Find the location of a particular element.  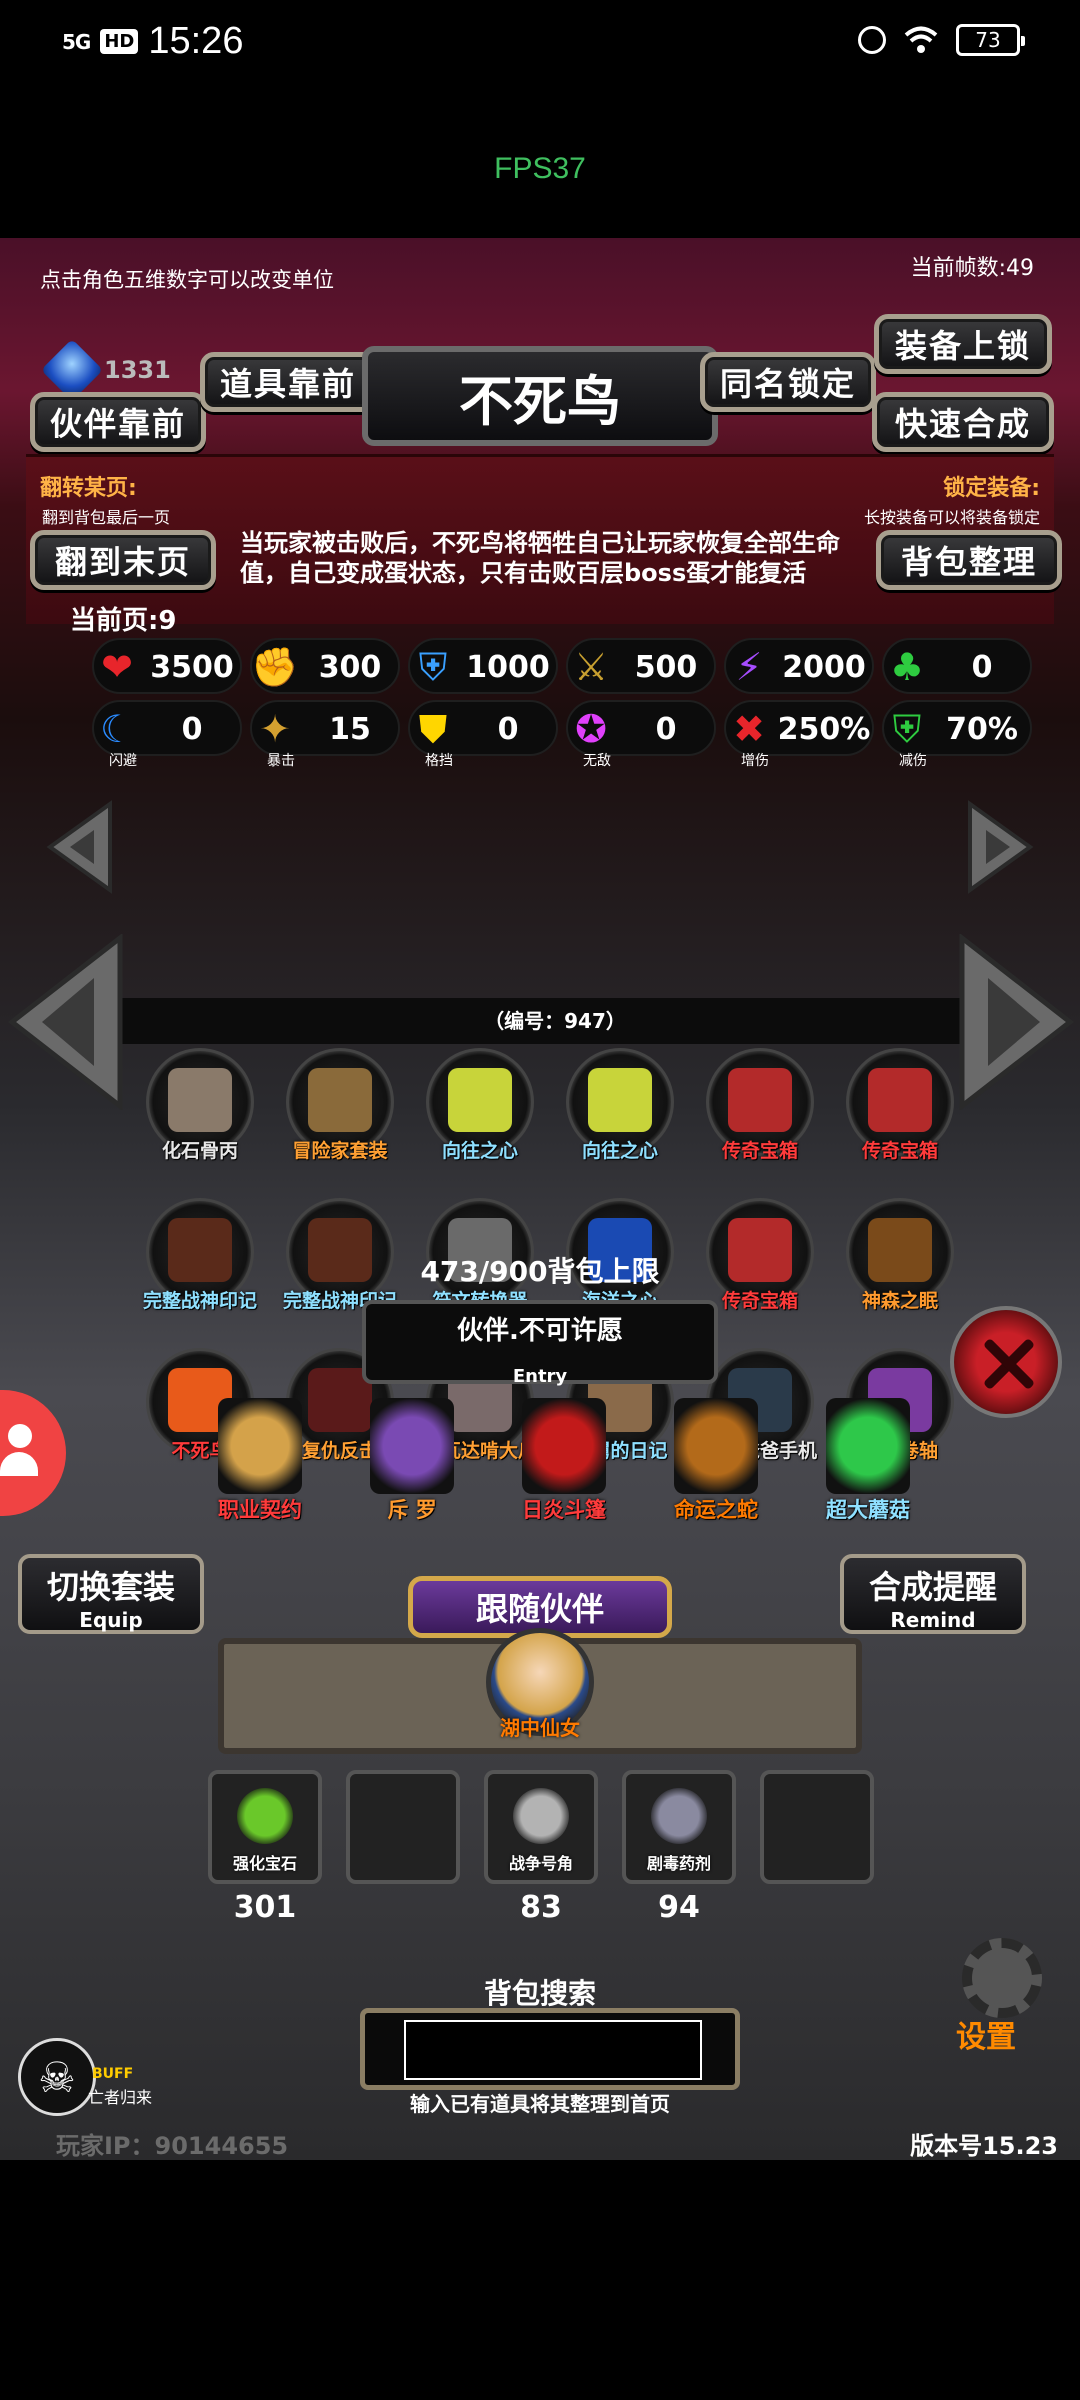

companion-icon is located at coordinates (716, 1446).